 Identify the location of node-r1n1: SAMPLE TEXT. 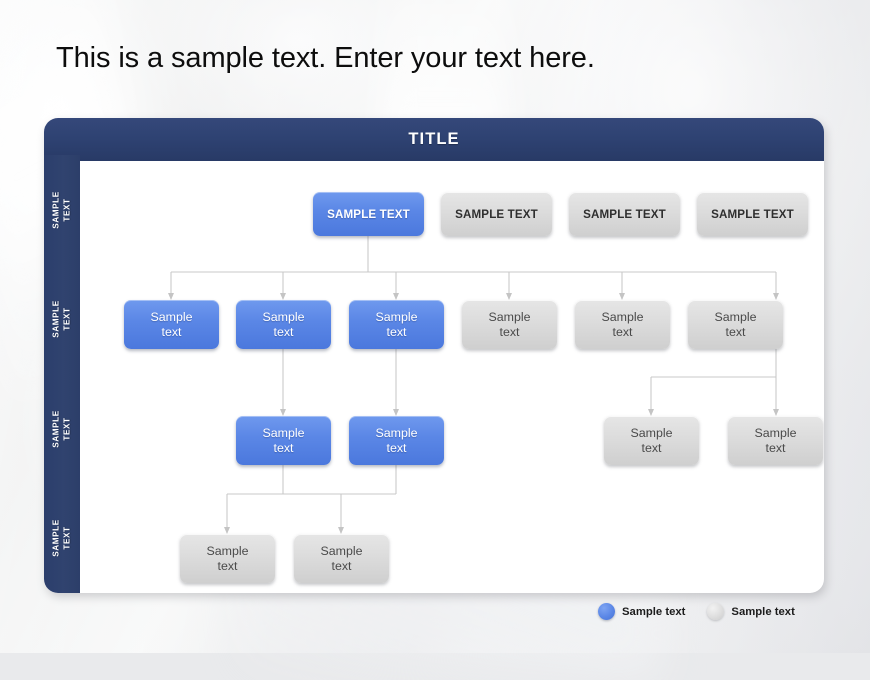
(368, 214).